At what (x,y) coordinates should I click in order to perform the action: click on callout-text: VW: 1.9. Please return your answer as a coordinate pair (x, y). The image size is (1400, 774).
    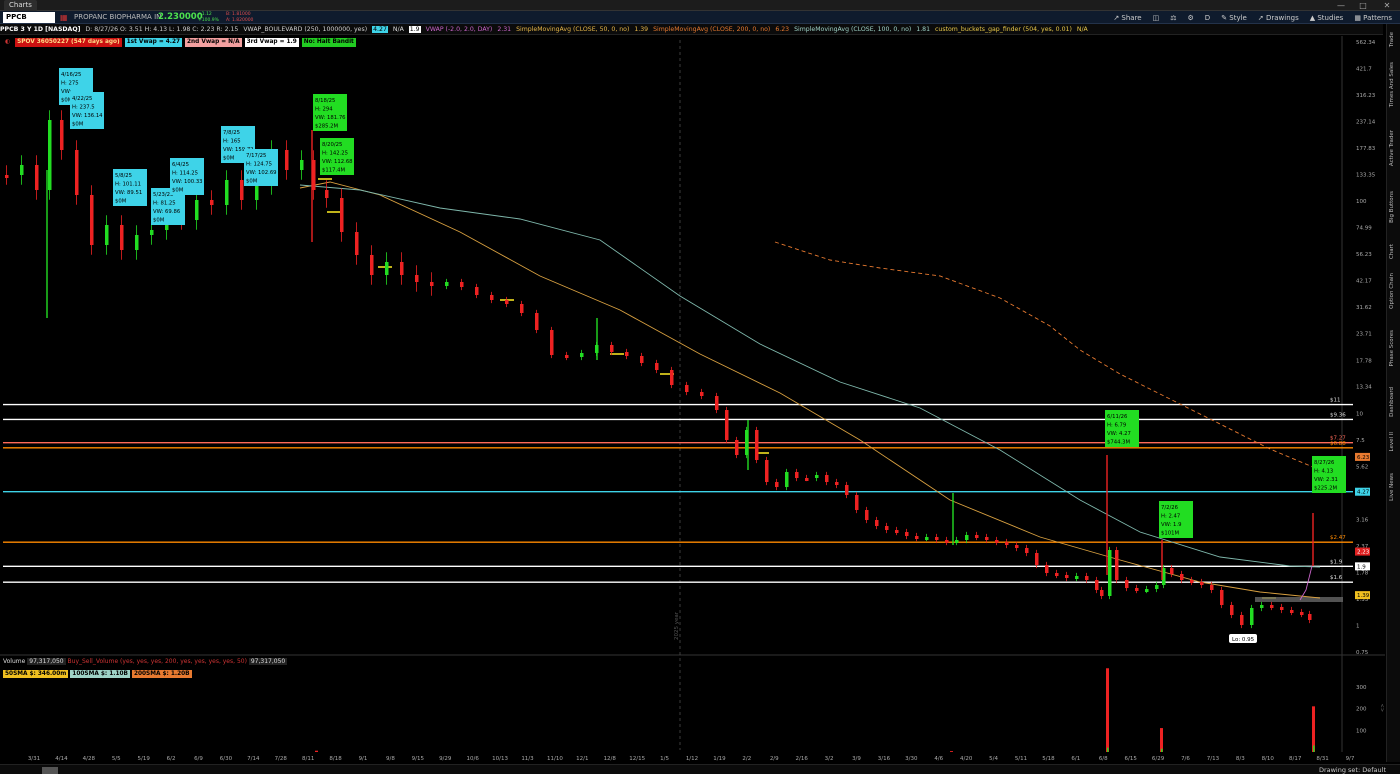
    Looking at the image, I should click on (1171, 525).